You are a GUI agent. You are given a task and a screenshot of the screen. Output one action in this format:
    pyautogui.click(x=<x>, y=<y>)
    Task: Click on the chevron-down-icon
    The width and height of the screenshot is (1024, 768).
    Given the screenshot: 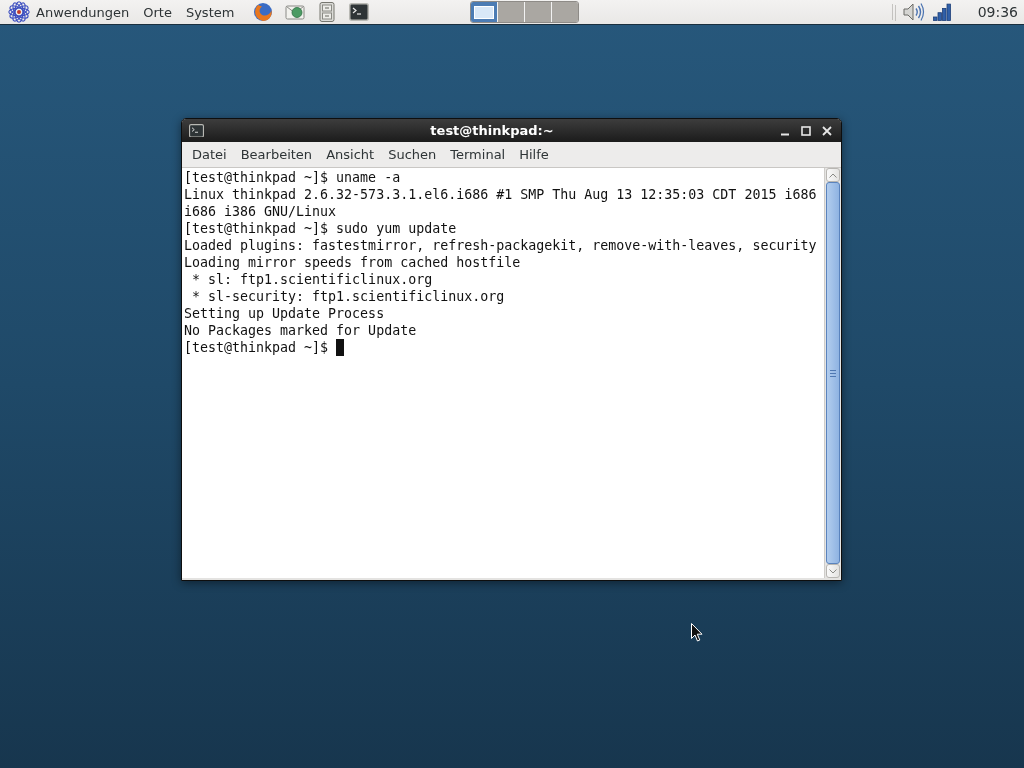 What is the action you would take?
    pyautogui.click(x=833, y=571)
    